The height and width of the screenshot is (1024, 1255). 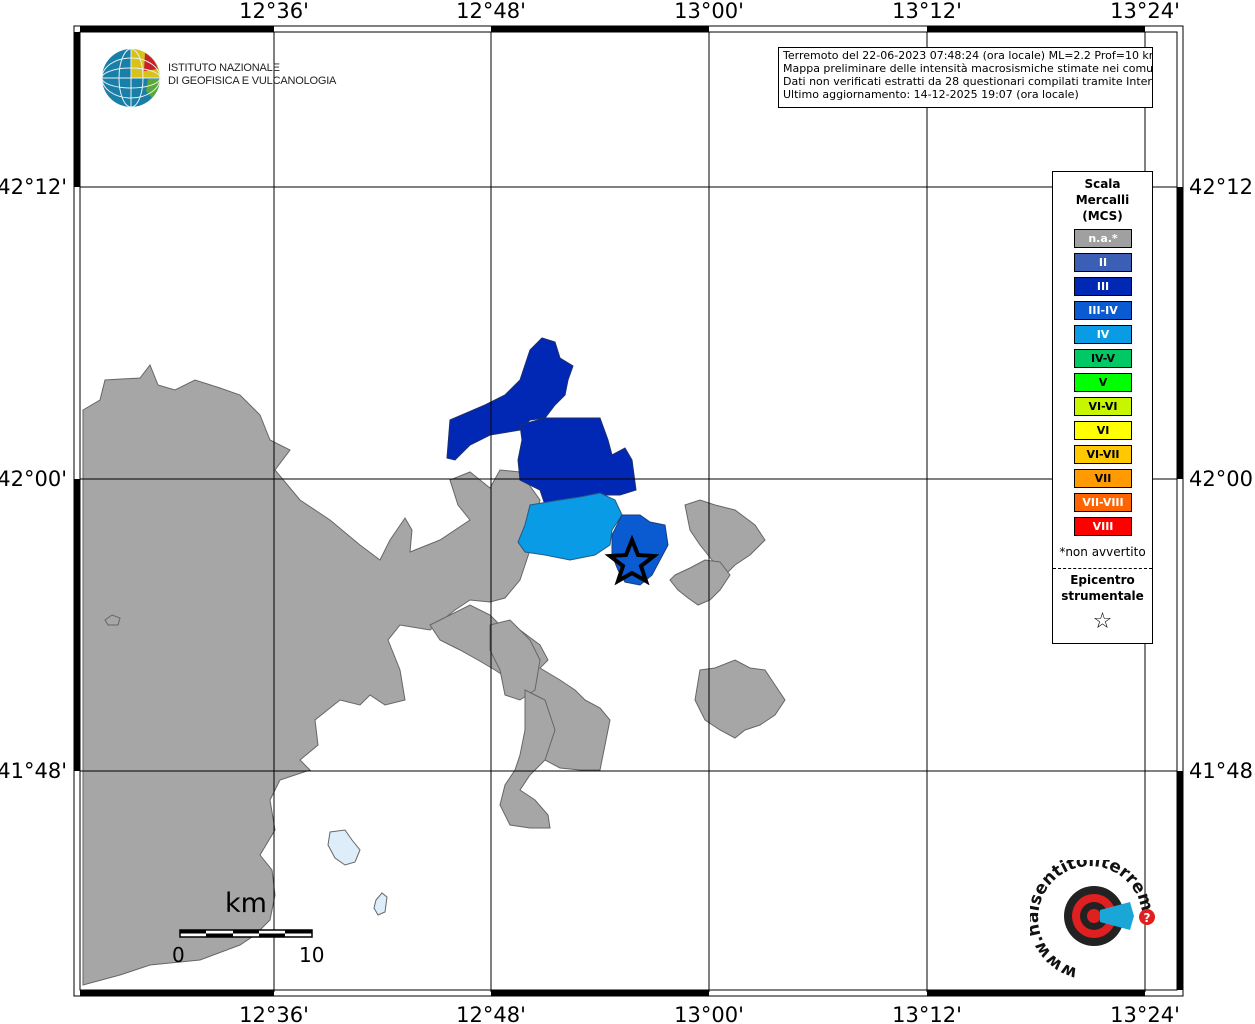 I want to click on legend-item: V, so click(x=1103, y=382).